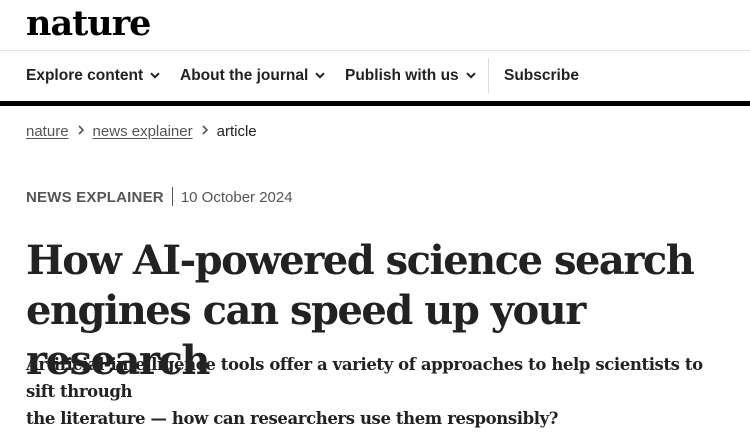 The image size is (750, 432). What do you see at coordinates (88, 24) in the screenshot?
I see `nature-logo: nature` at bounding box center [88, 24].